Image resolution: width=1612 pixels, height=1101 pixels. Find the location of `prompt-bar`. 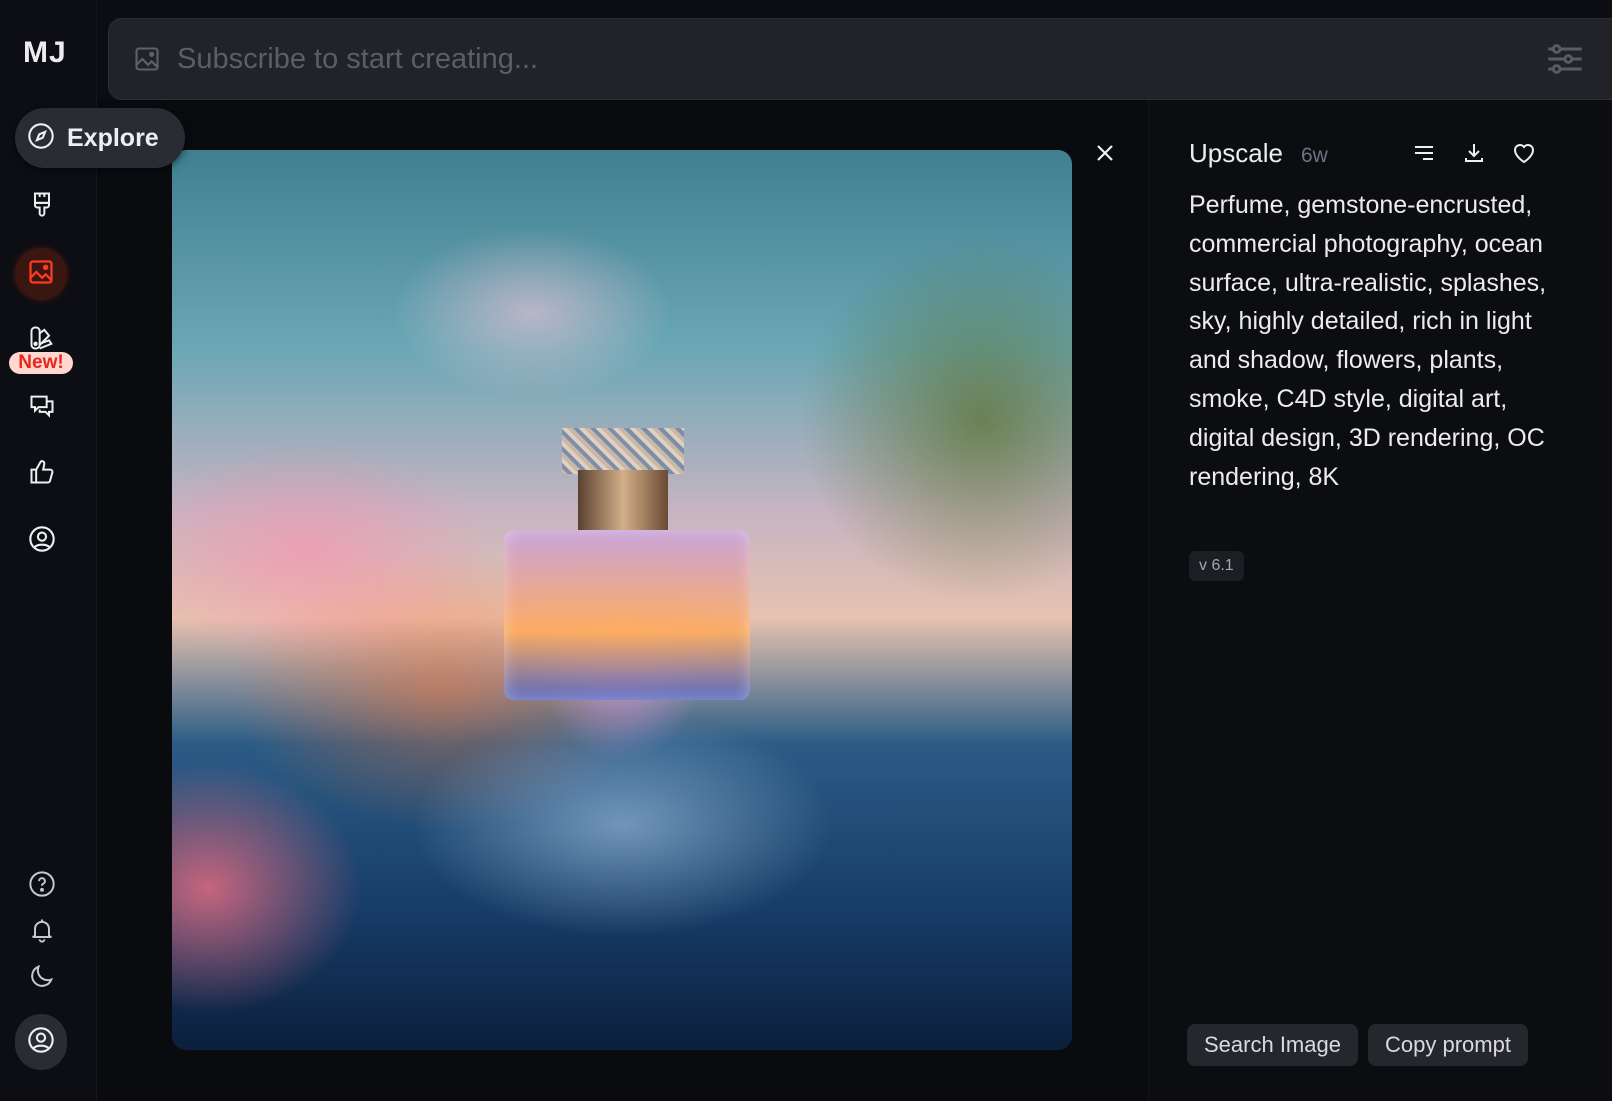

prompt-bar is located at coordinates (860, 59).